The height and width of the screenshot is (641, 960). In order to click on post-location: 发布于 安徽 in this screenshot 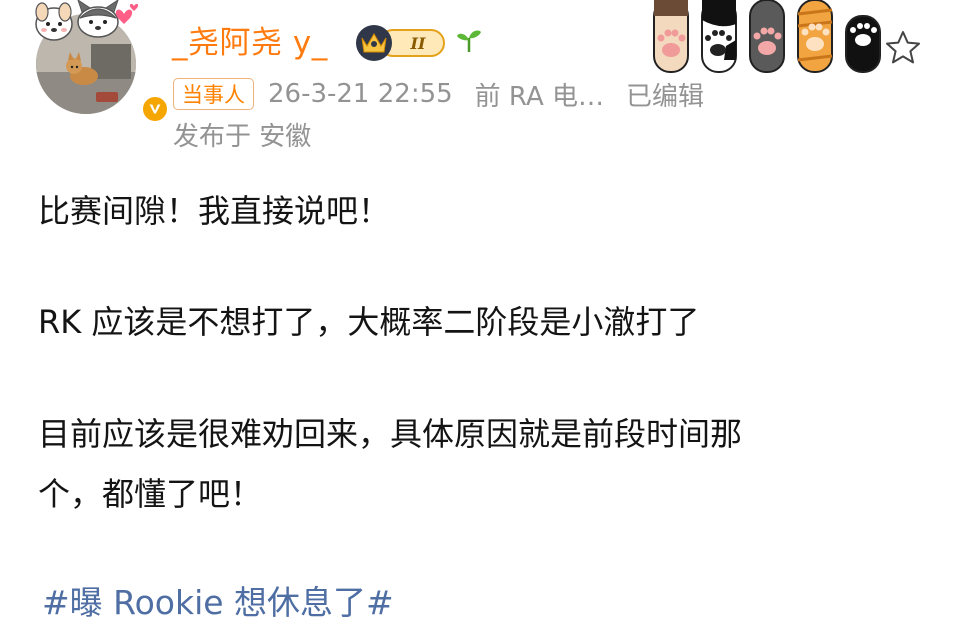, I will do `click(242, 137)`.